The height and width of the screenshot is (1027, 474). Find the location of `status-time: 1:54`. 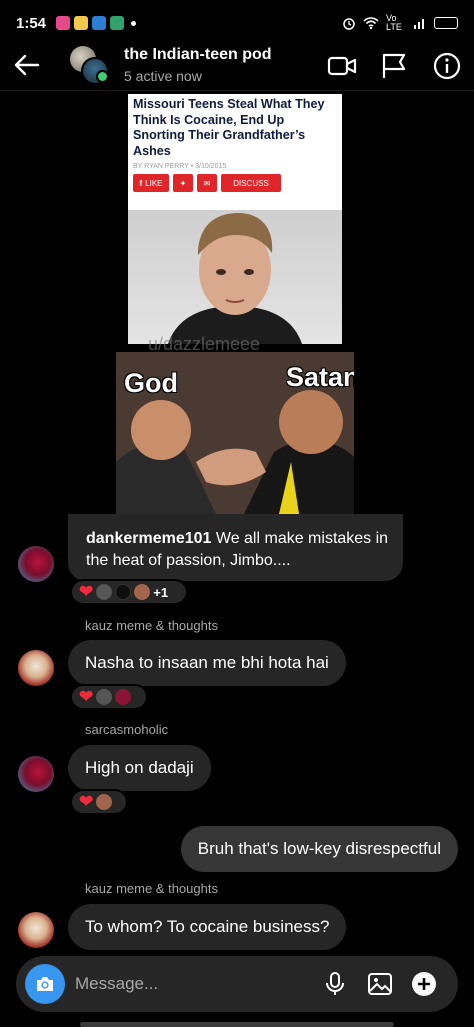

status-time: 1:54 is located at coordinates (31, 23).